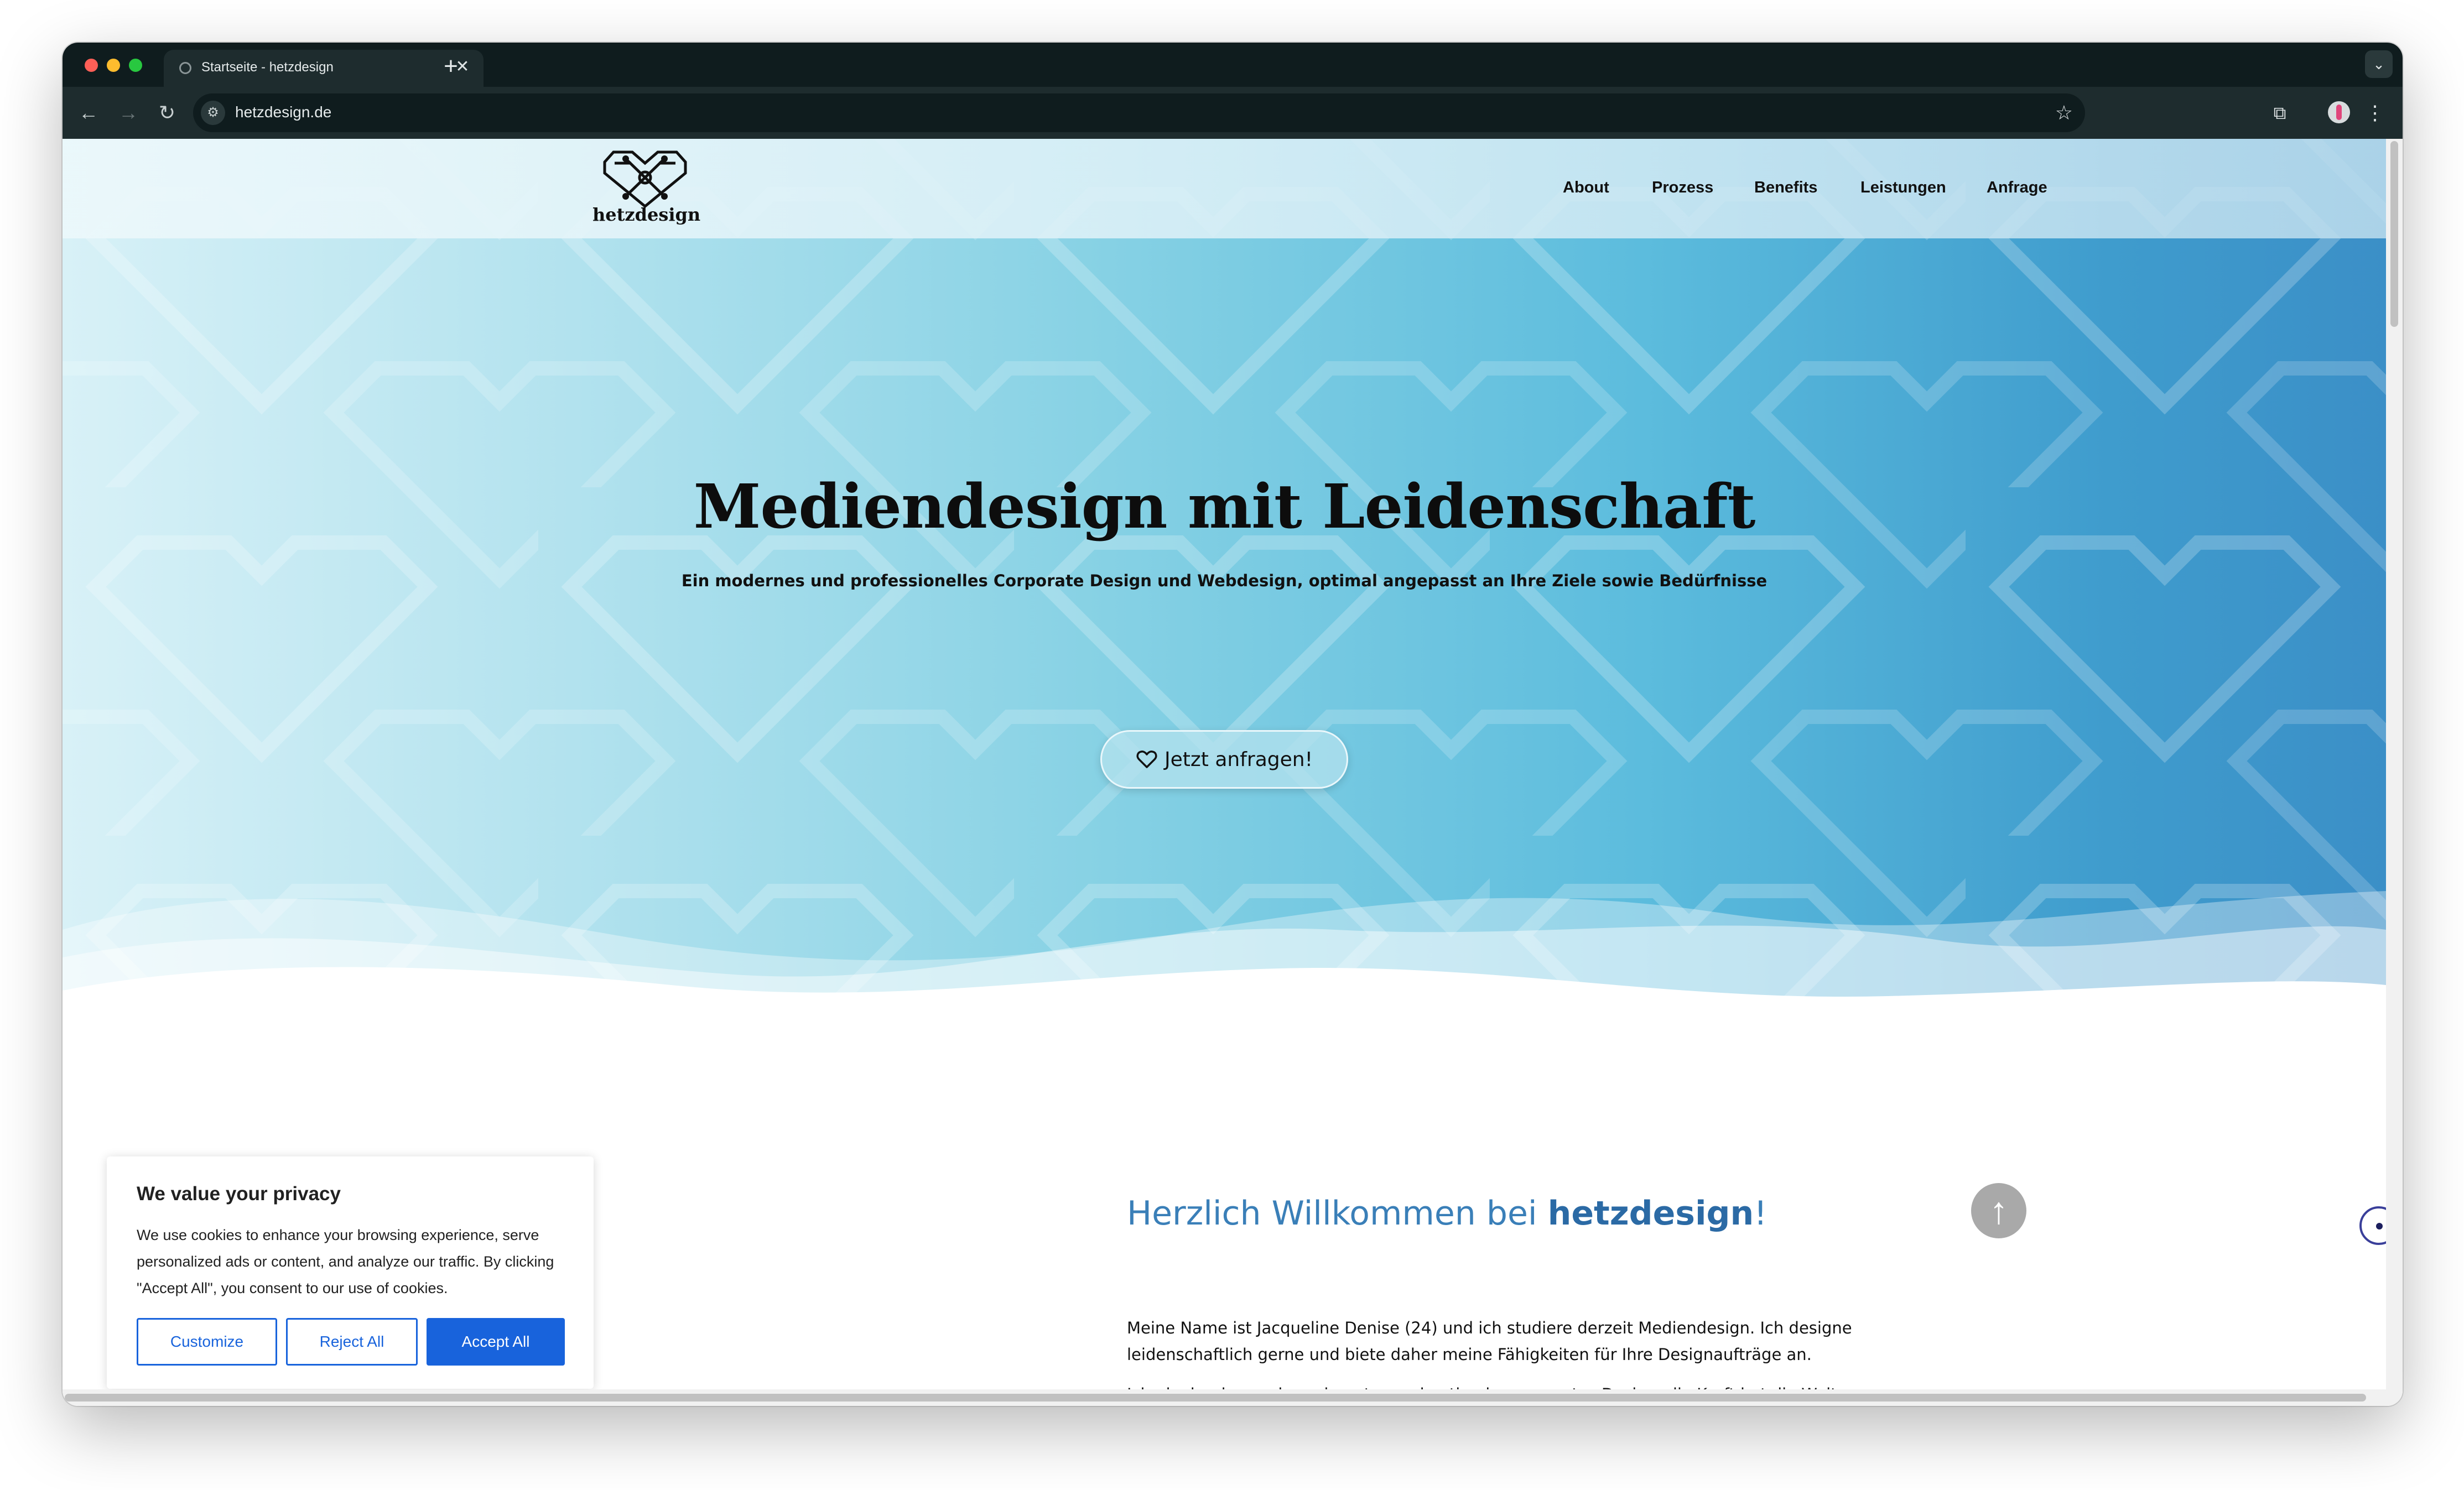  Describe the element at coordinates (2064, 113) in the screenshot. I see `bookmark-star-icon: ☆` at that location.